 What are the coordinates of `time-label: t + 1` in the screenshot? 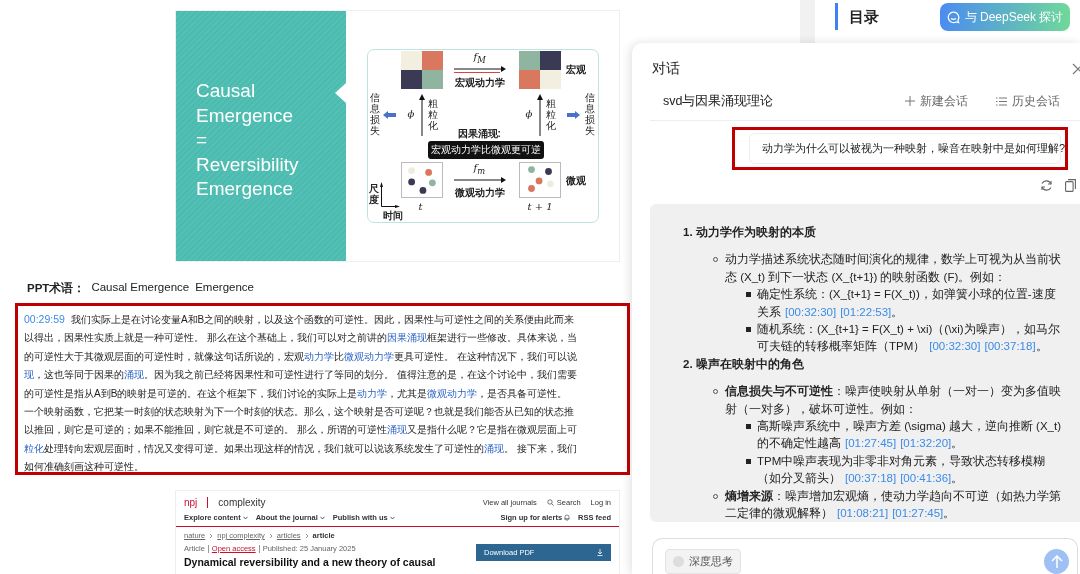 It's located at (540, 206).